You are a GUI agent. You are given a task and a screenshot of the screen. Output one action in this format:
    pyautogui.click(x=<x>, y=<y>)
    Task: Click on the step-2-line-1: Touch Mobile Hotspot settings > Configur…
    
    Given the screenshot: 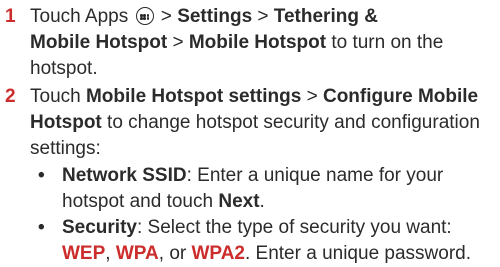 What is the action you would take?
    pyautogui.click(x=264, y=97)
    